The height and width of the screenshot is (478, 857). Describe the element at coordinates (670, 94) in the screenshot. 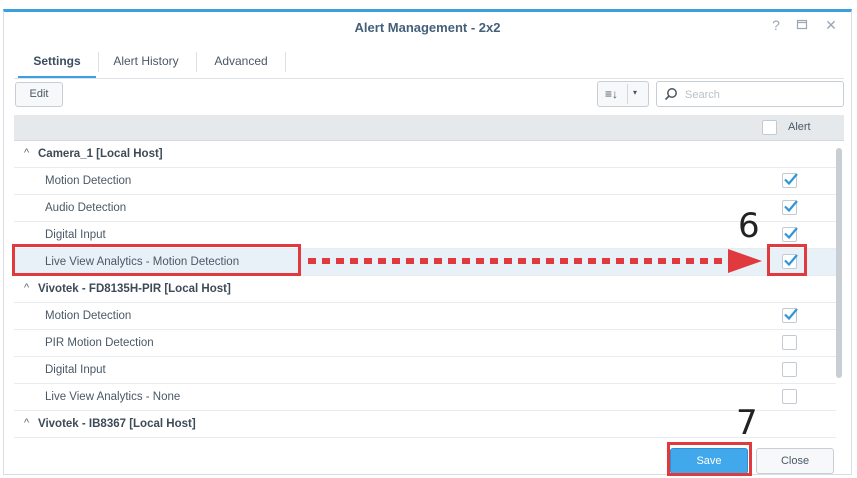

I see `search-icon` at that location.